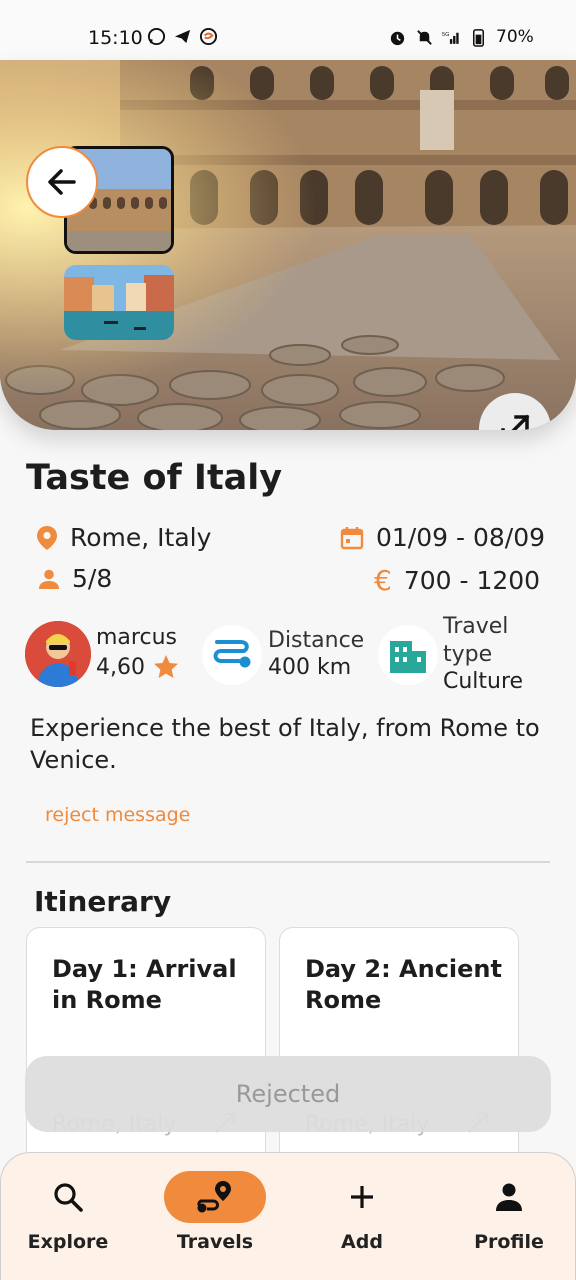 The width and height of the screenshot is (576, 1280). I want to click on telegram-icon, so click(182, 36).